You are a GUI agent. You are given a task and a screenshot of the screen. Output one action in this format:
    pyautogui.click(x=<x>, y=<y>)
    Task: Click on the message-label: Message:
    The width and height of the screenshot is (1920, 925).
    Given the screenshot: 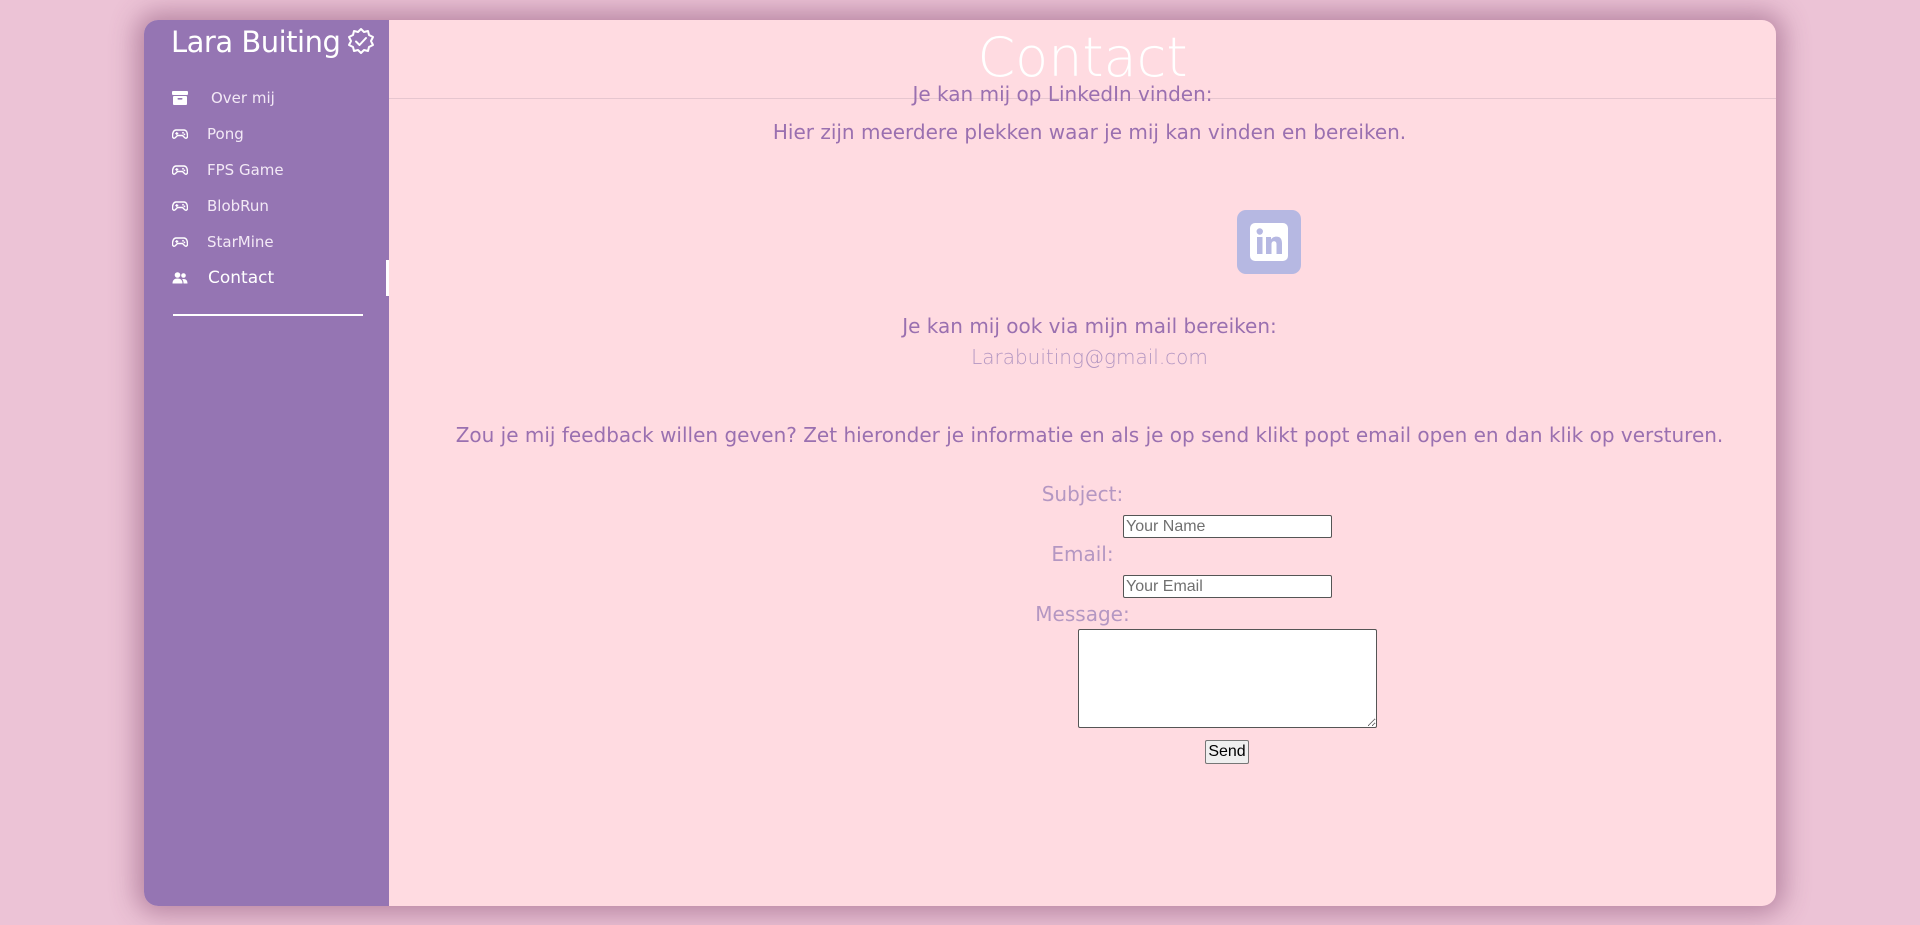 What is the action you would take?
    pyautogui.click(x=1082, y=614)
    